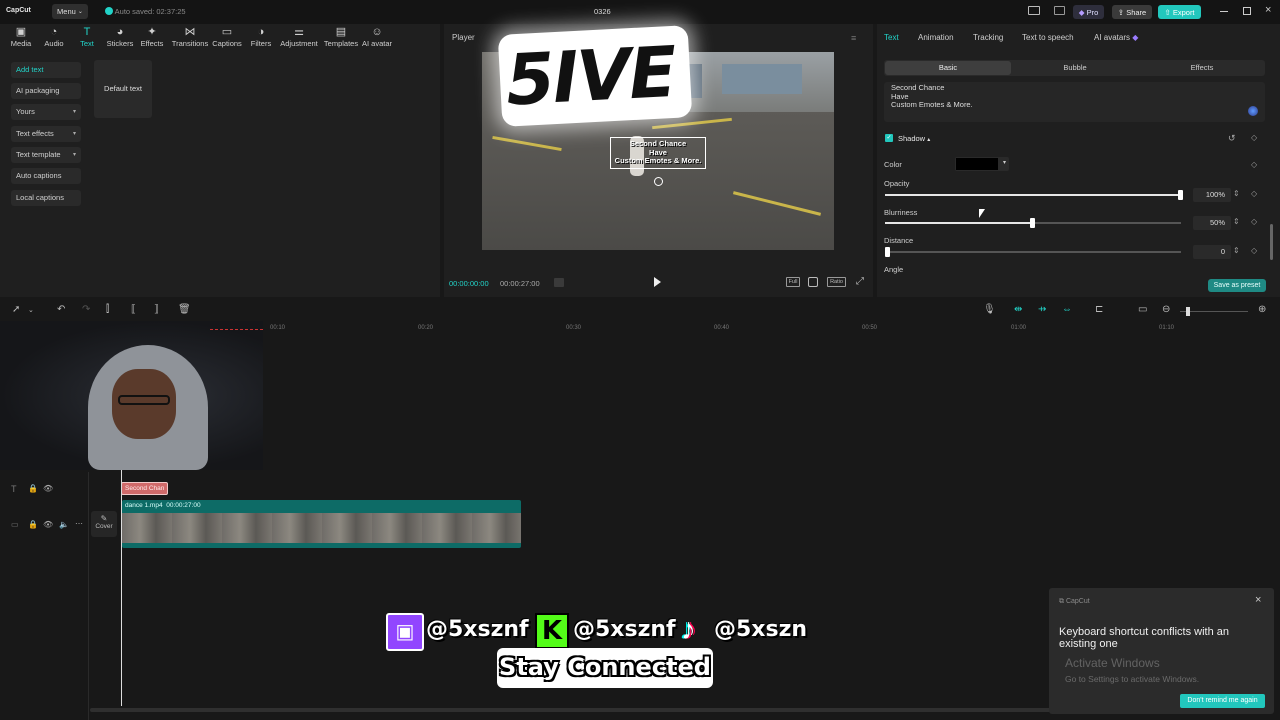  Describe the element at coordinates (152, 38) in the screenshot. I see `tool-effects: ✦ Effects` at that location.